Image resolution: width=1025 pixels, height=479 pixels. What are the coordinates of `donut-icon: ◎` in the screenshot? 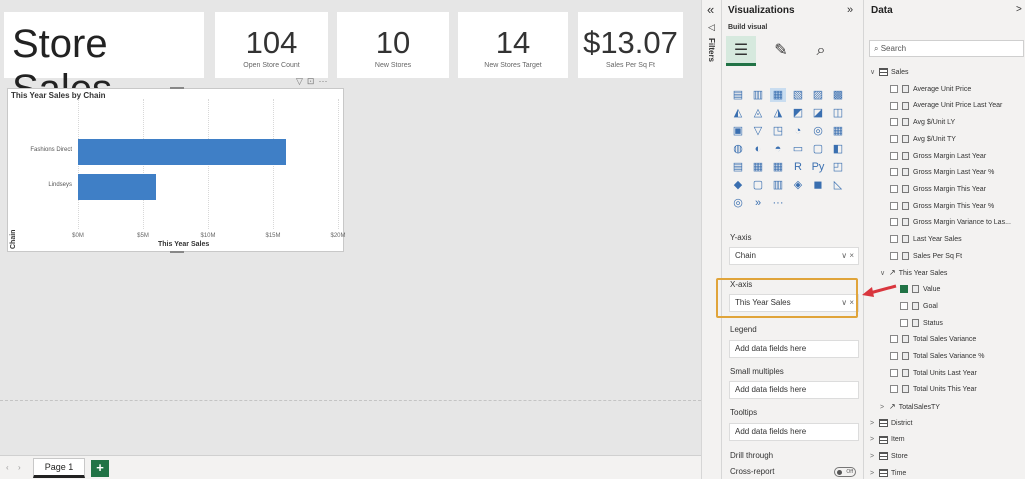 It's located at (818, 131).